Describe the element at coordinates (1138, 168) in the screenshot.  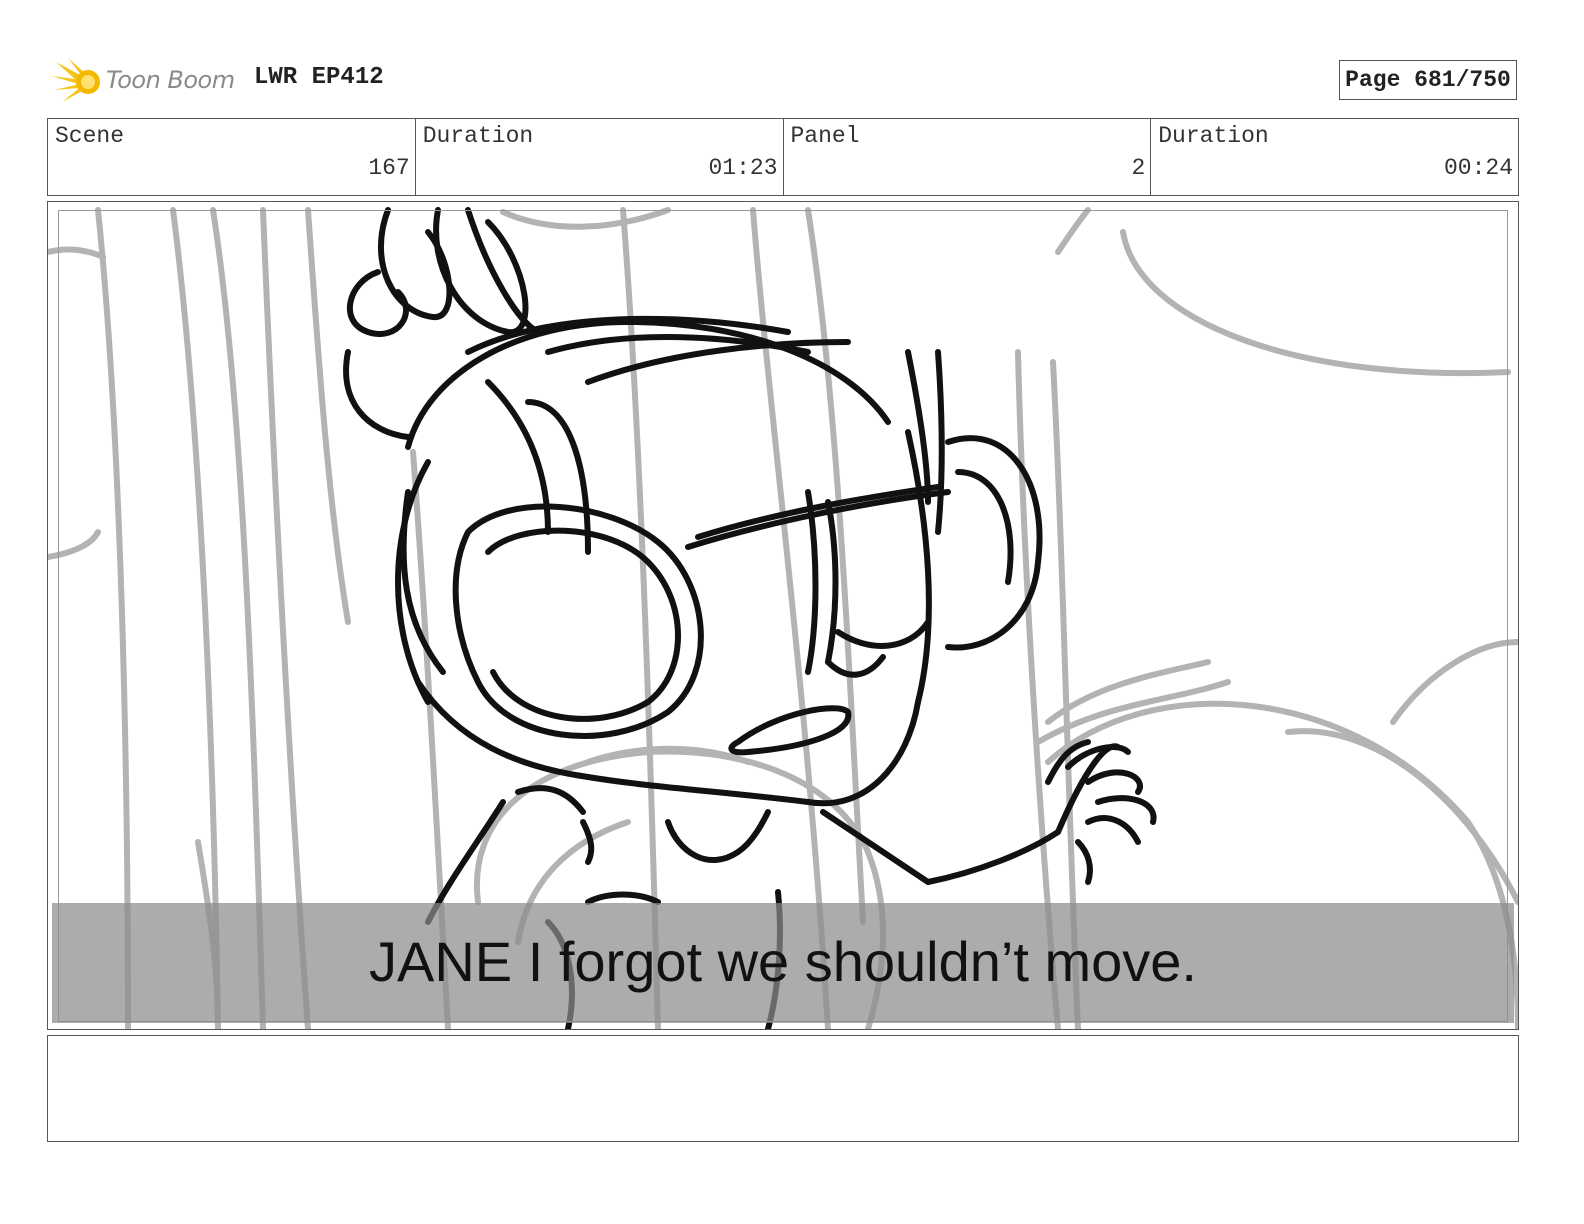
I see `panel-value: 2` at that location.